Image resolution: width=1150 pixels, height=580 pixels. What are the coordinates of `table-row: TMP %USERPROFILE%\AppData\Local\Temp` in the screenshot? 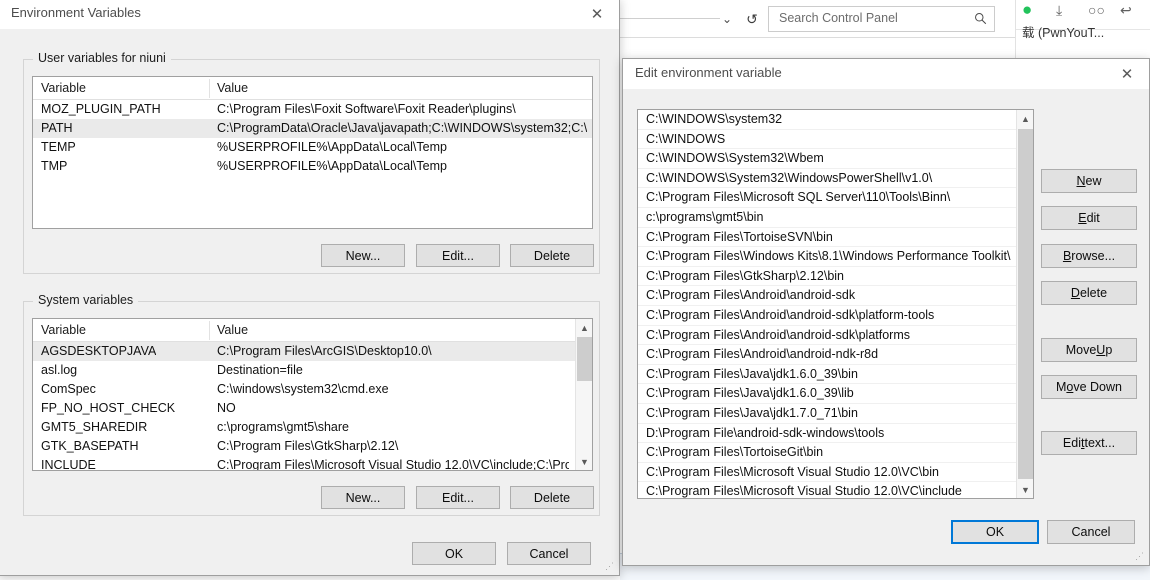 It's located at (312, 166).